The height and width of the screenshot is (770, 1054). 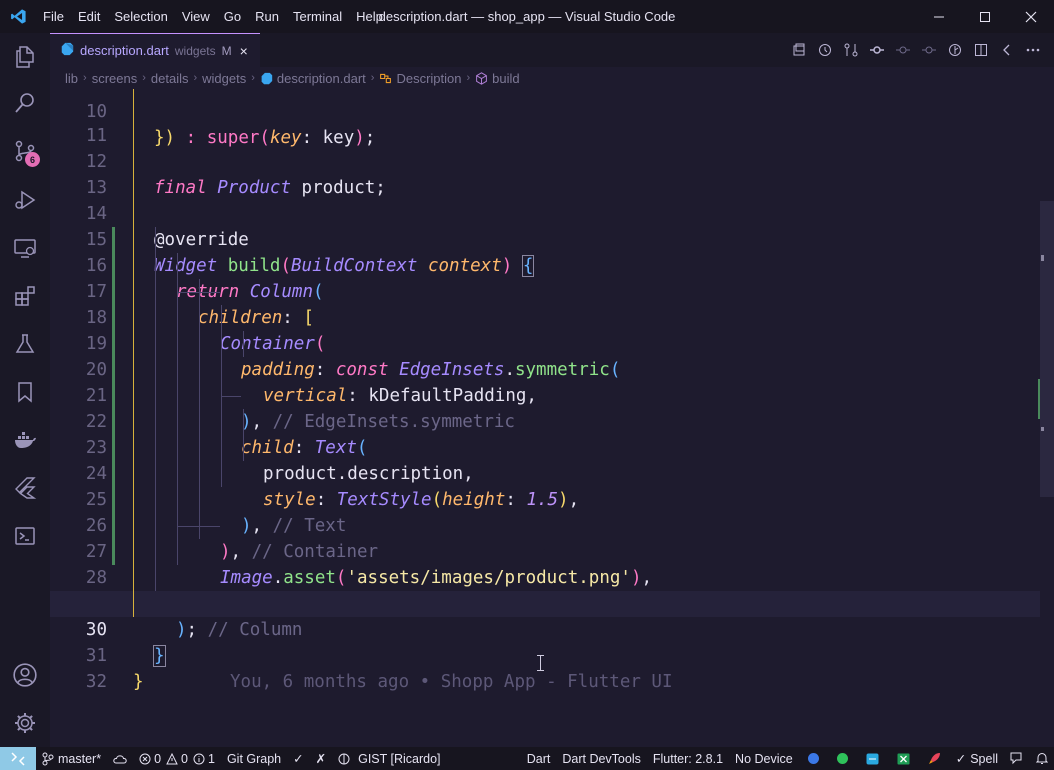 I want to click on maximize-button, so click(x=985, y=16).